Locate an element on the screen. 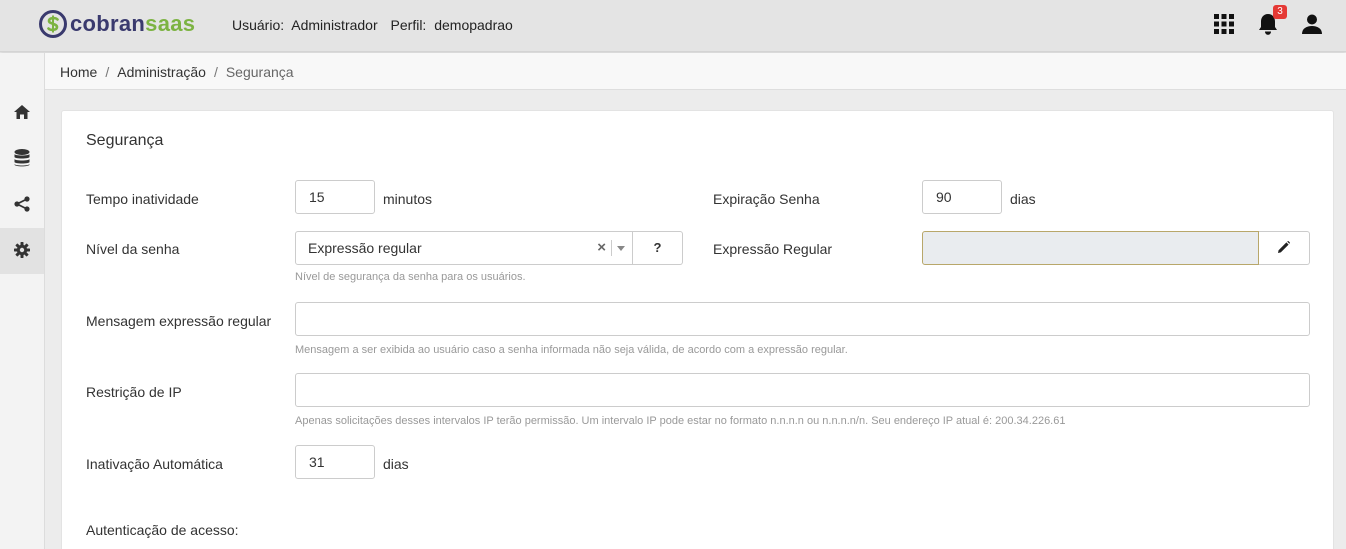 The height and width of the screenshot is (549, 1346). pencil-icon is located at coordinates (1284, 248).